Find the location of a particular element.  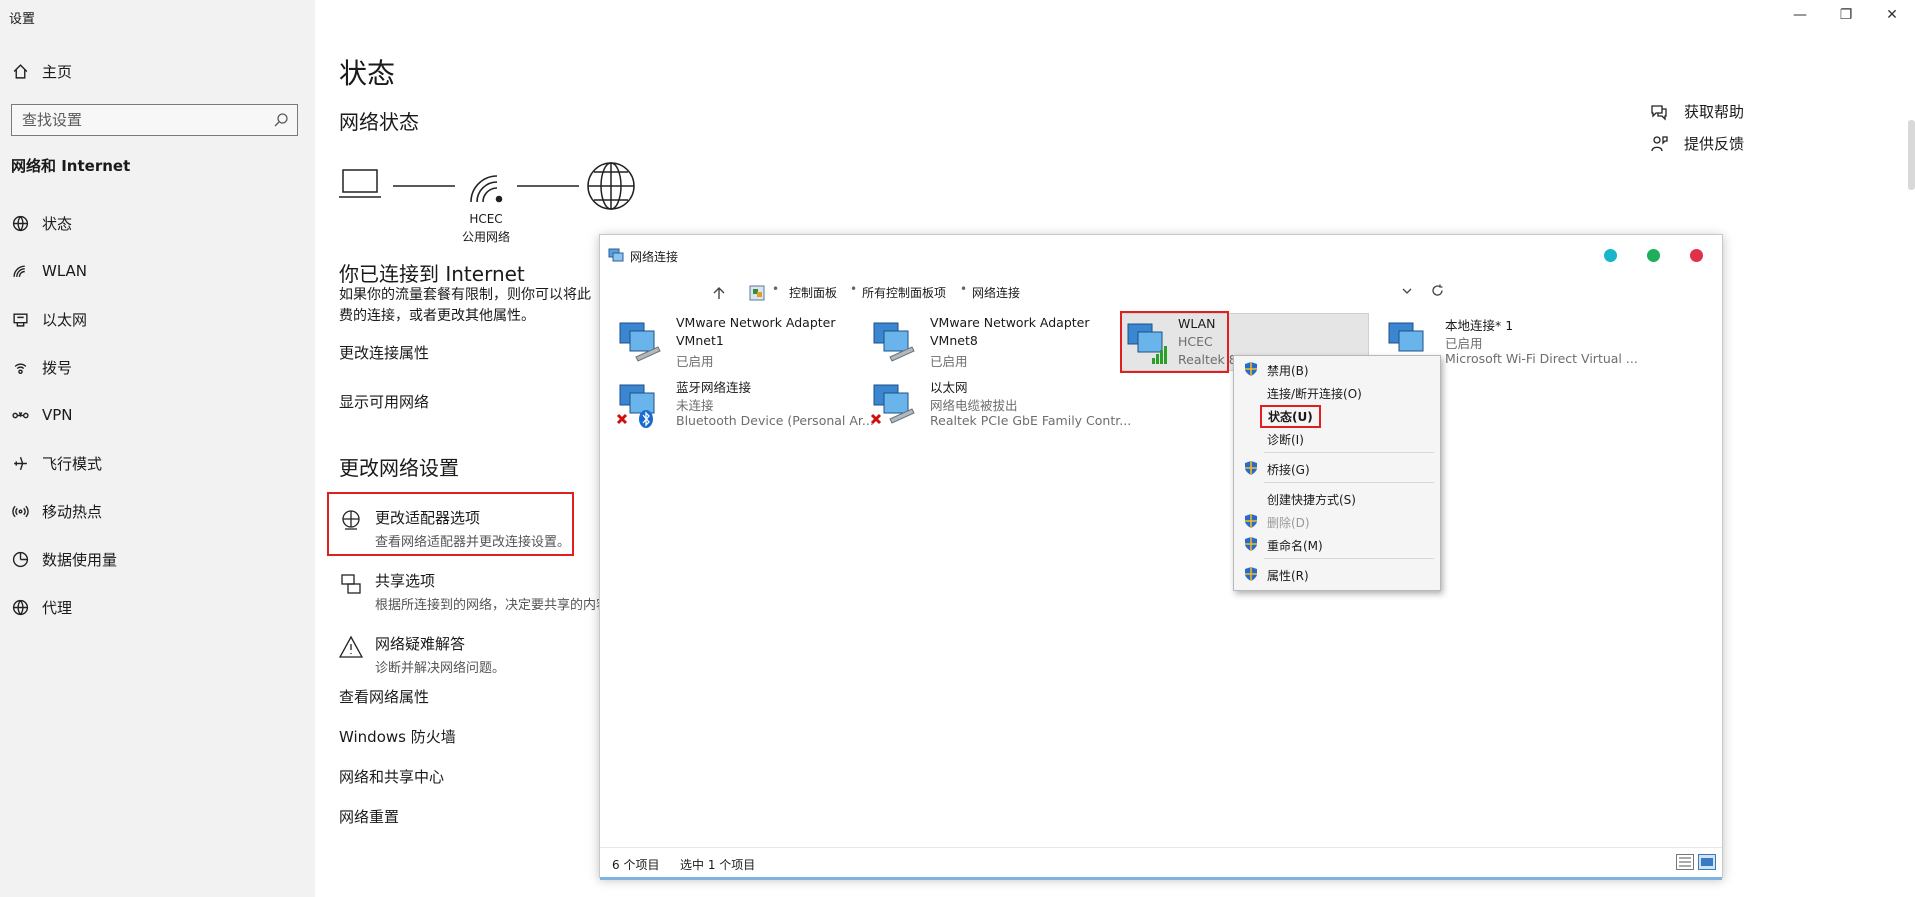

sidebar-item-hotspot: 移动热点 is located at coordinates (157, 511).